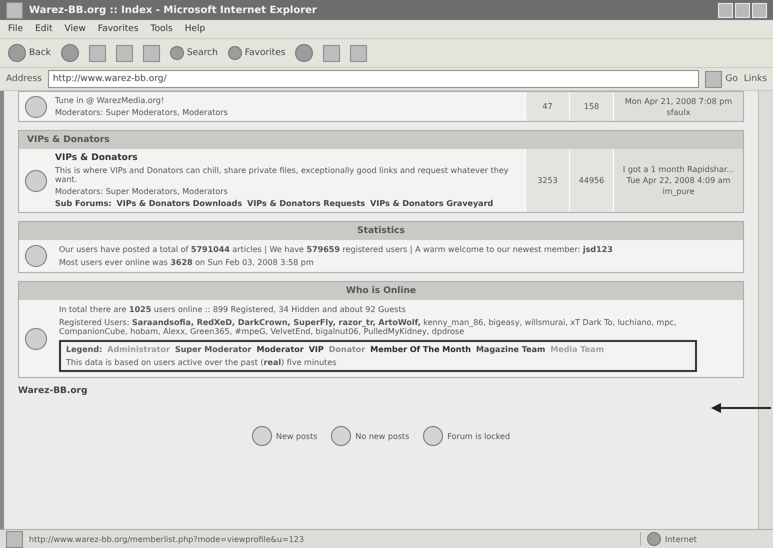  I want to click on online-note: This data is based on users active over the past (real) five minutes, so click(202, 362).